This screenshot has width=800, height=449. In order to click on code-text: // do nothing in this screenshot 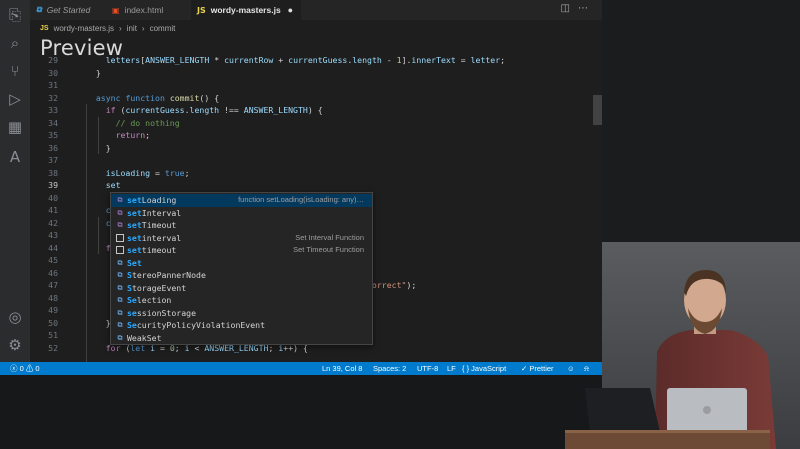, I will do `click(147, 122)`.